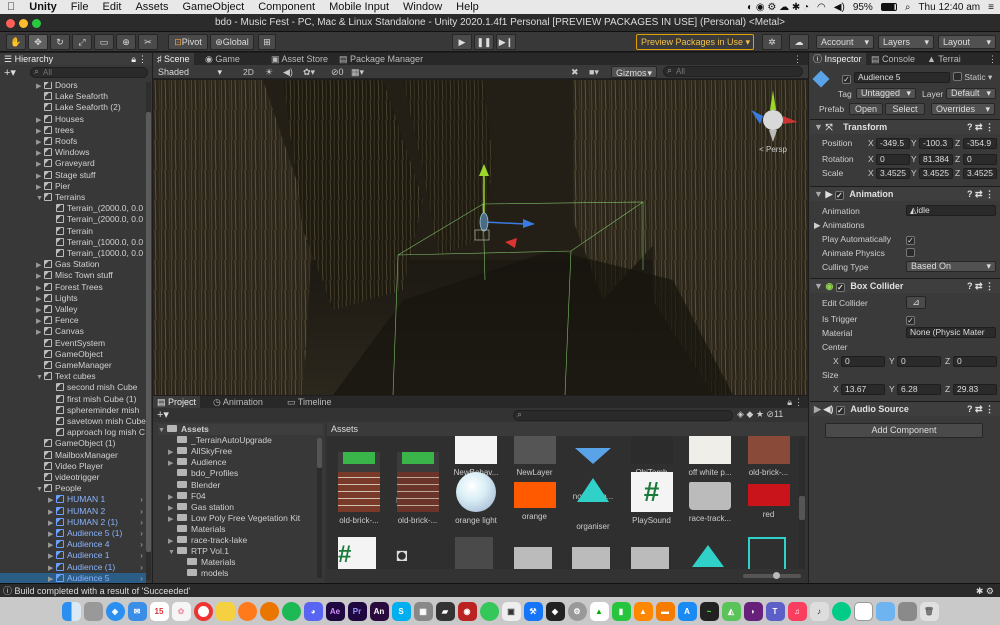 The height and width of the screenshot is (625, 1000). Describe the element at coordinates (357, 611) in the screenshot. I see `premiere-icon: Pr` at that location.